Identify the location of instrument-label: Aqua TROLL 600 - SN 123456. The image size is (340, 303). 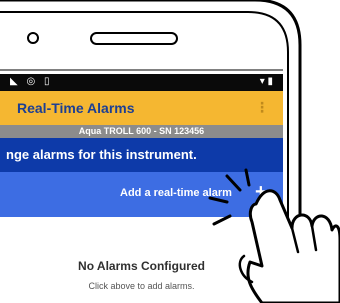
(141, 131).